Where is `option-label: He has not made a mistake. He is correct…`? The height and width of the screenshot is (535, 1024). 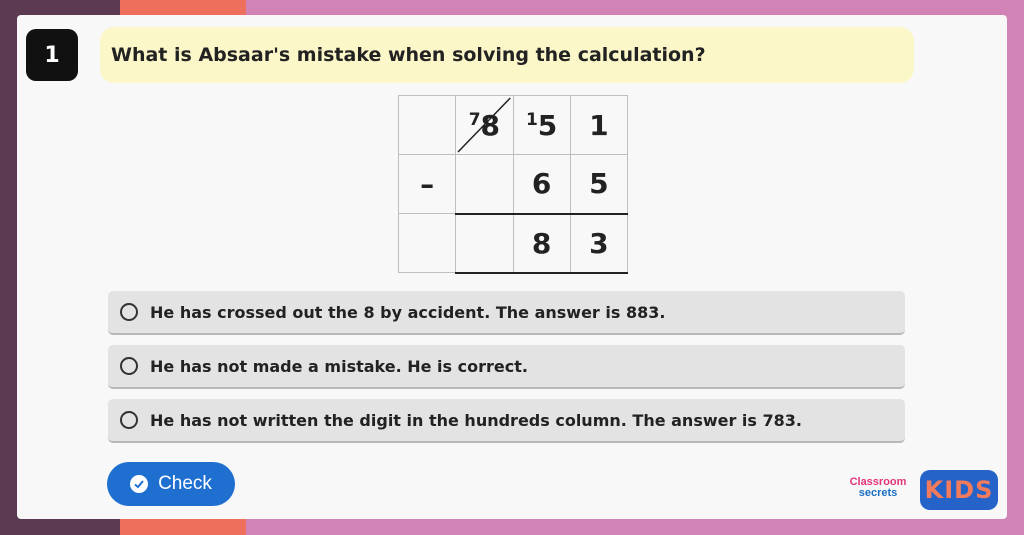
option-label: He has not made a mistake. He is correct… is located at coordinates (339, 366).